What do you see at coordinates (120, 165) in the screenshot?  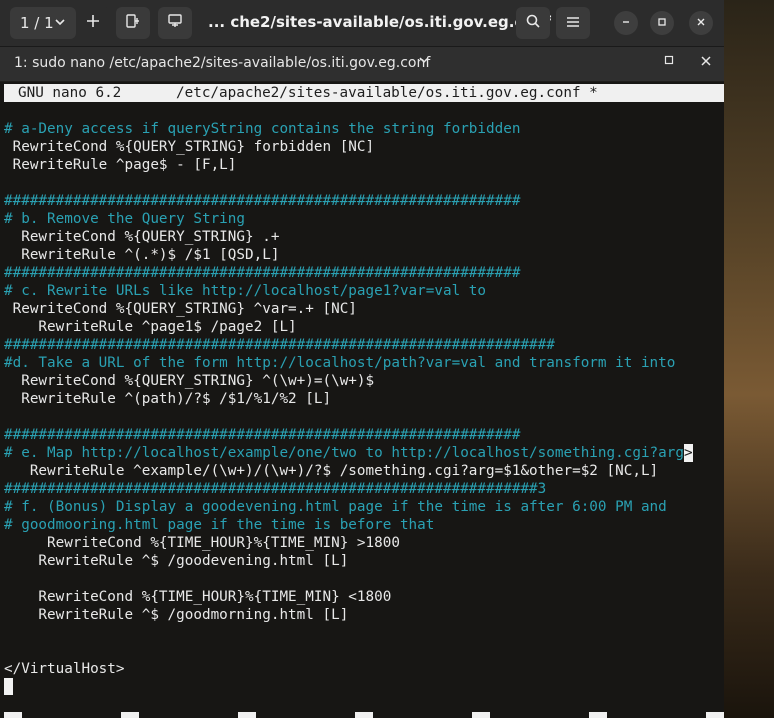 I see `editor-line: RewriteRule ^page$ - [F,L]` at bounding box center [120, 165].